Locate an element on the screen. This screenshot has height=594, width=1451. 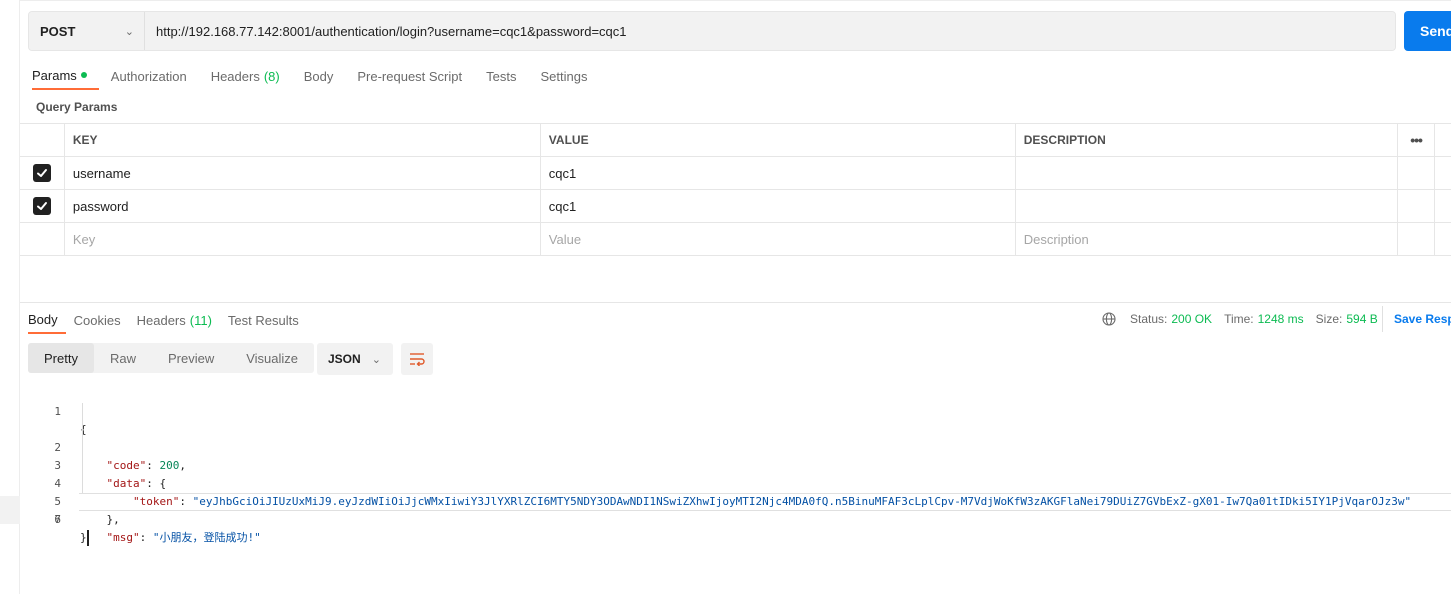
param-checkbox-password is located at coordinates (41, 206).